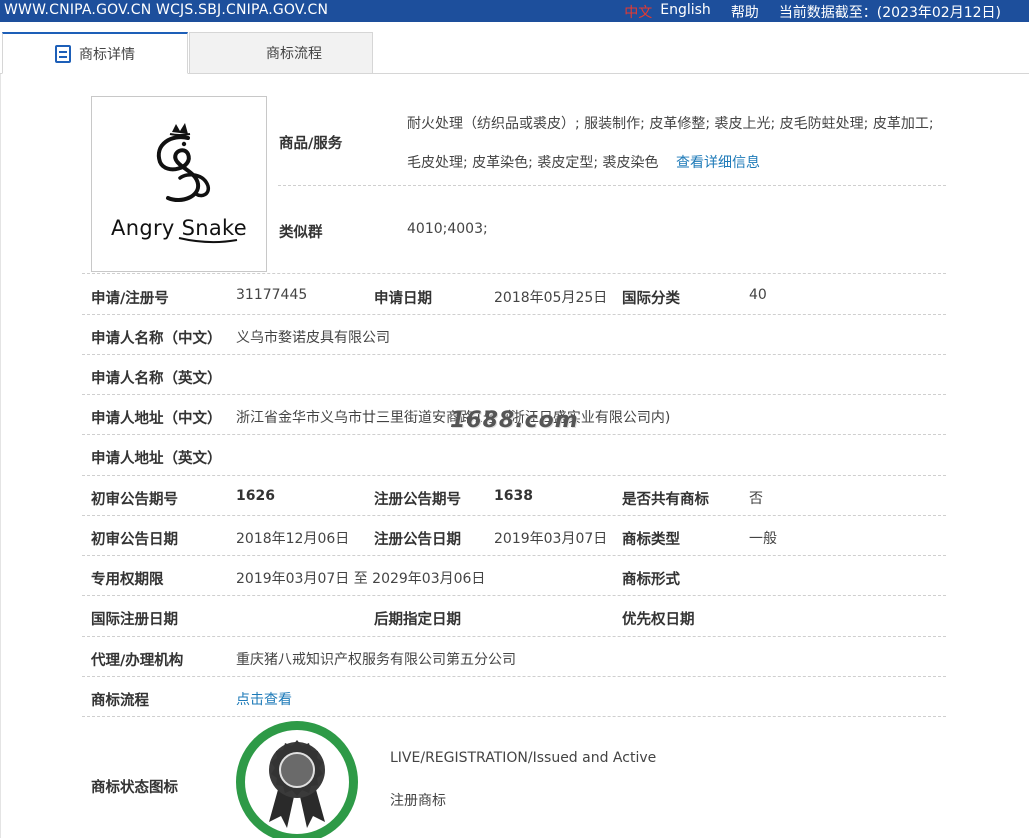 This screenshot has width=1029, height=838. I want to click on process-label: 商标流程, so click(120, 701).